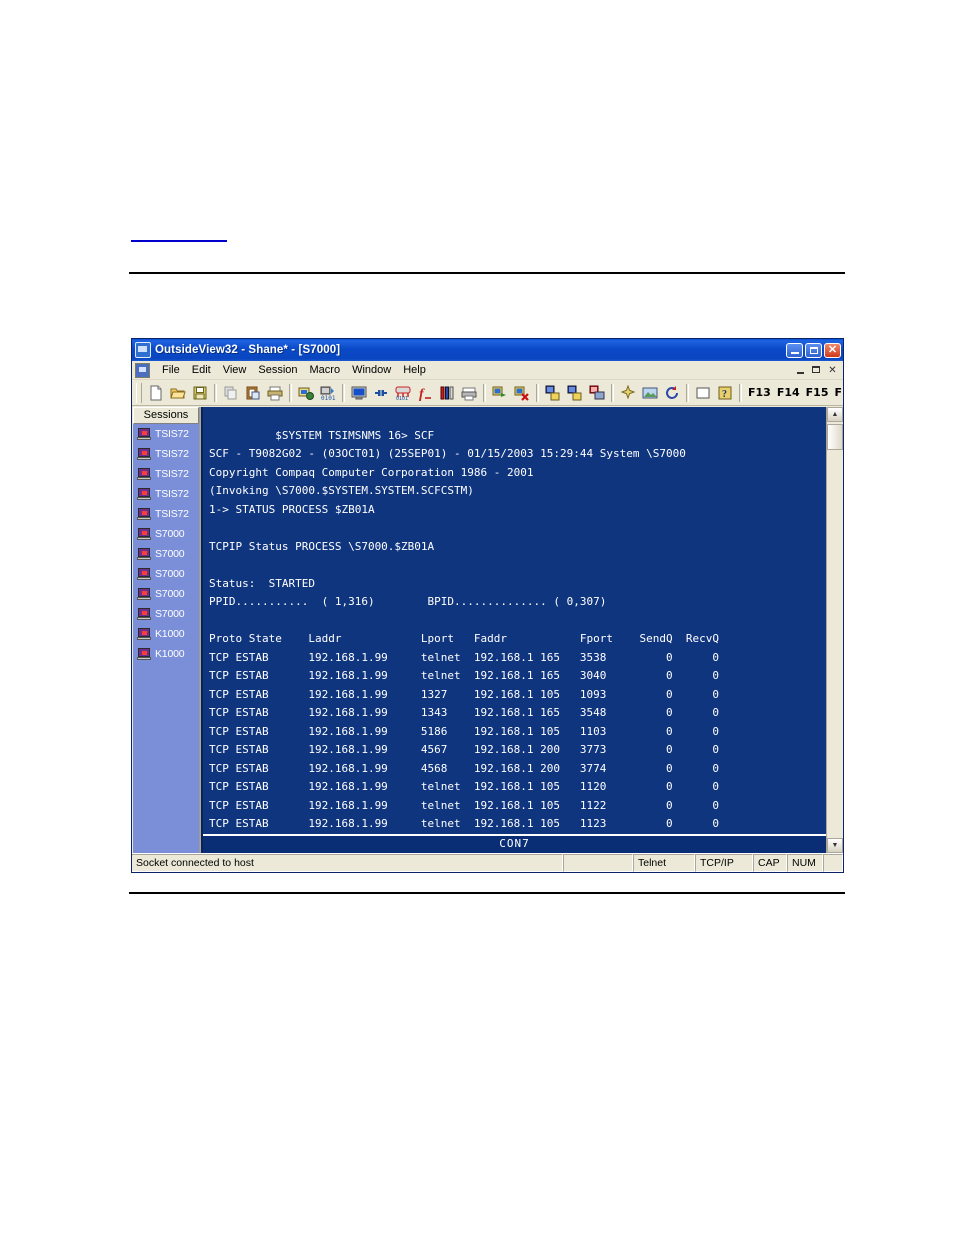 The width and height of the screenshot is (954, 1235). What do you see at coordinates (703, 392) in the screenshot?
I see `blank-window-icon` at bounding box center [703, 392].